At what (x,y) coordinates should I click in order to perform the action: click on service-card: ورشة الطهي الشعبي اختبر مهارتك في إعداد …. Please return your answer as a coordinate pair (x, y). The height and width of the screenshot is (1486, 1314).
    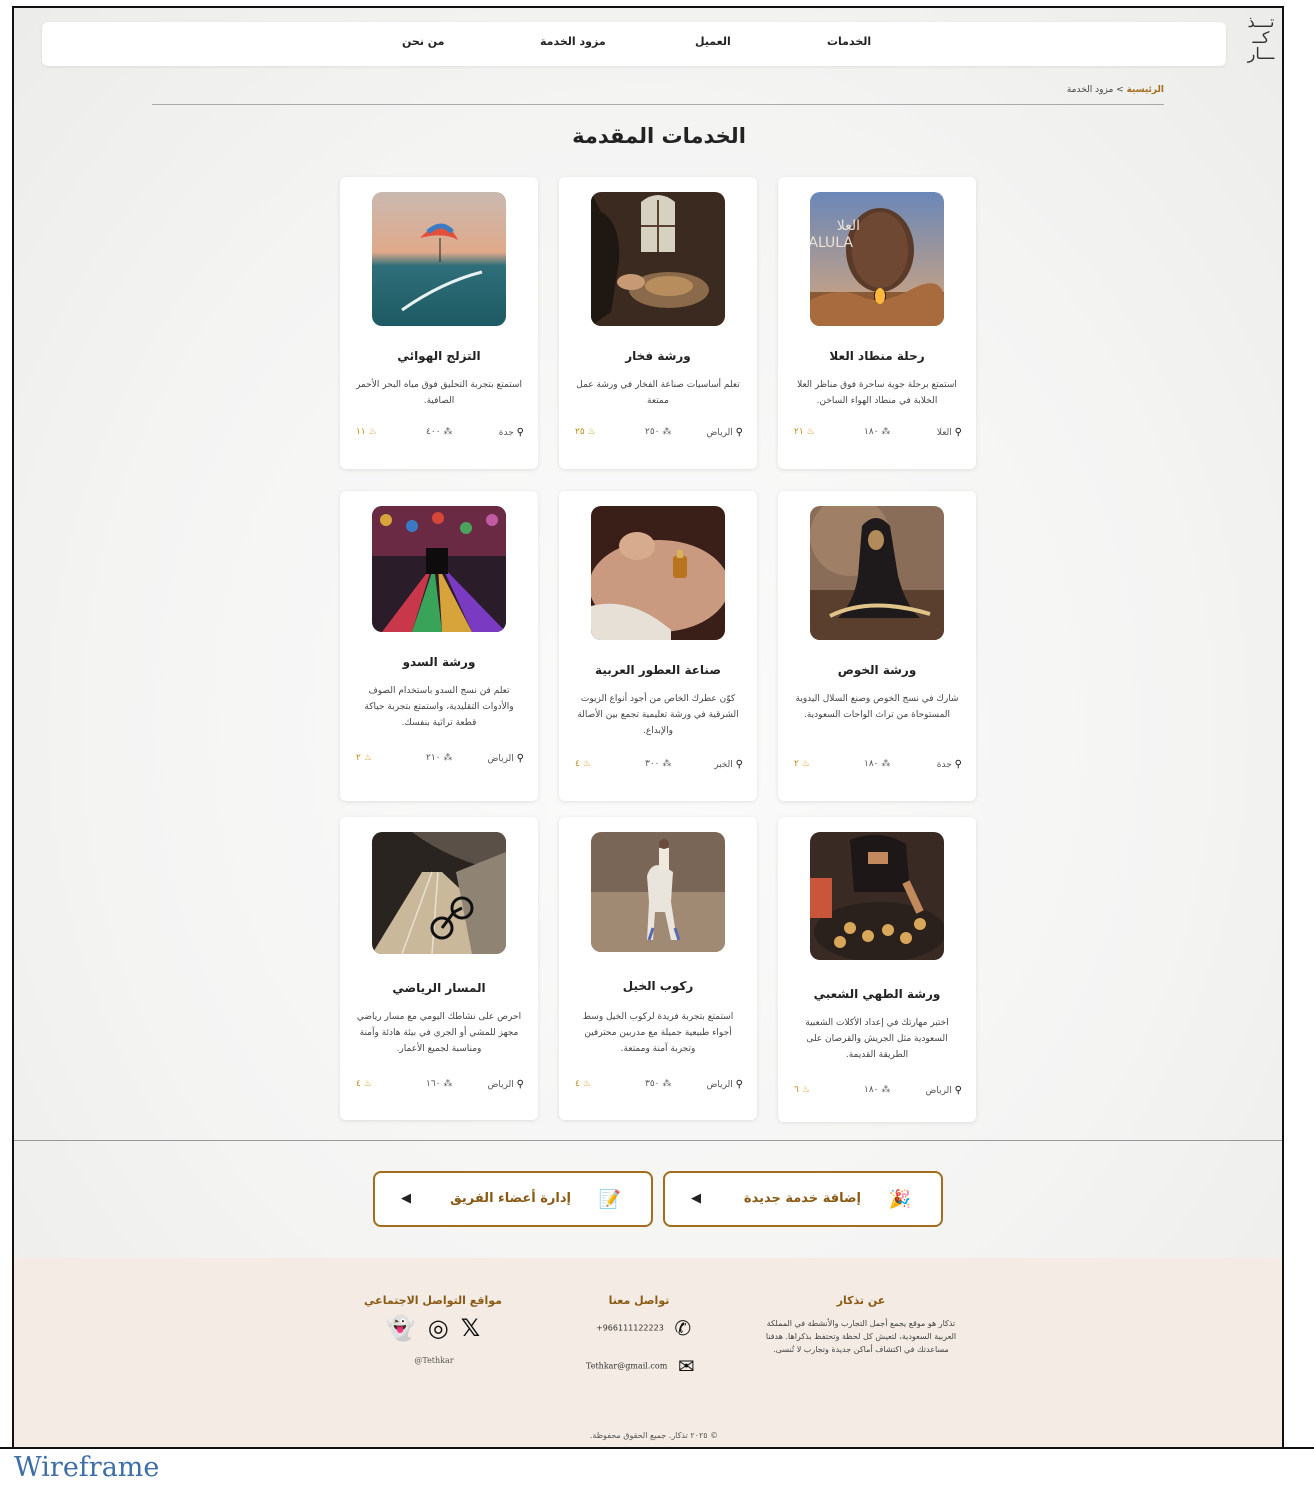
    Looking at the image, I should click on (877, 969).